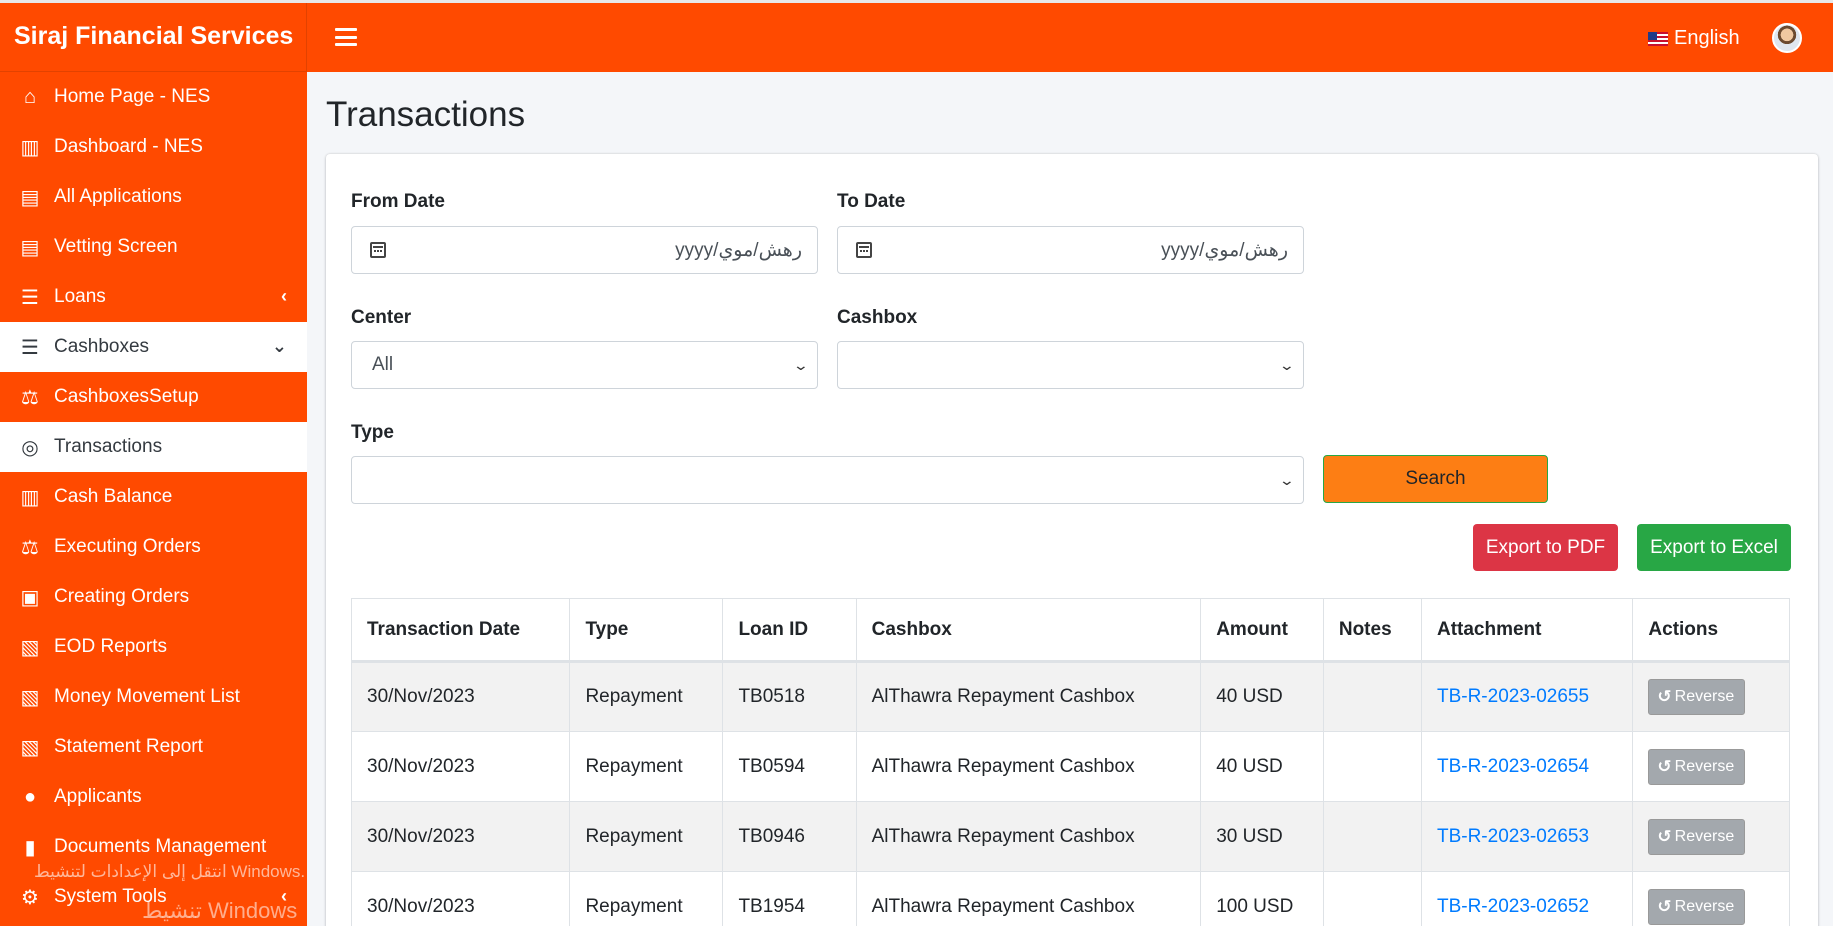  What do you see at coordinates (127, 546) in the screenshot?
I see `sidebar-item-label: Executing Orders` at bounding box center [127, 546].